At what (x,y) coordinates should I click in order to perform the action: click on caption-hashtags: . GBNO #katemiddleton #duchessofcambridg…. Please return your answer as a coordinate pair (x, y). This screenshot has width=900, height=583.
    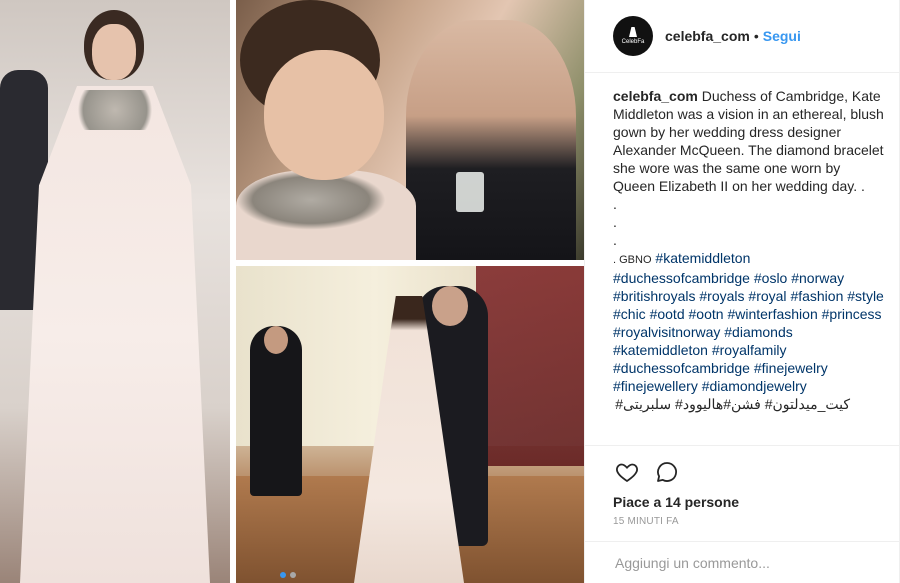
    Looking at the image, I should click on (748, 322).